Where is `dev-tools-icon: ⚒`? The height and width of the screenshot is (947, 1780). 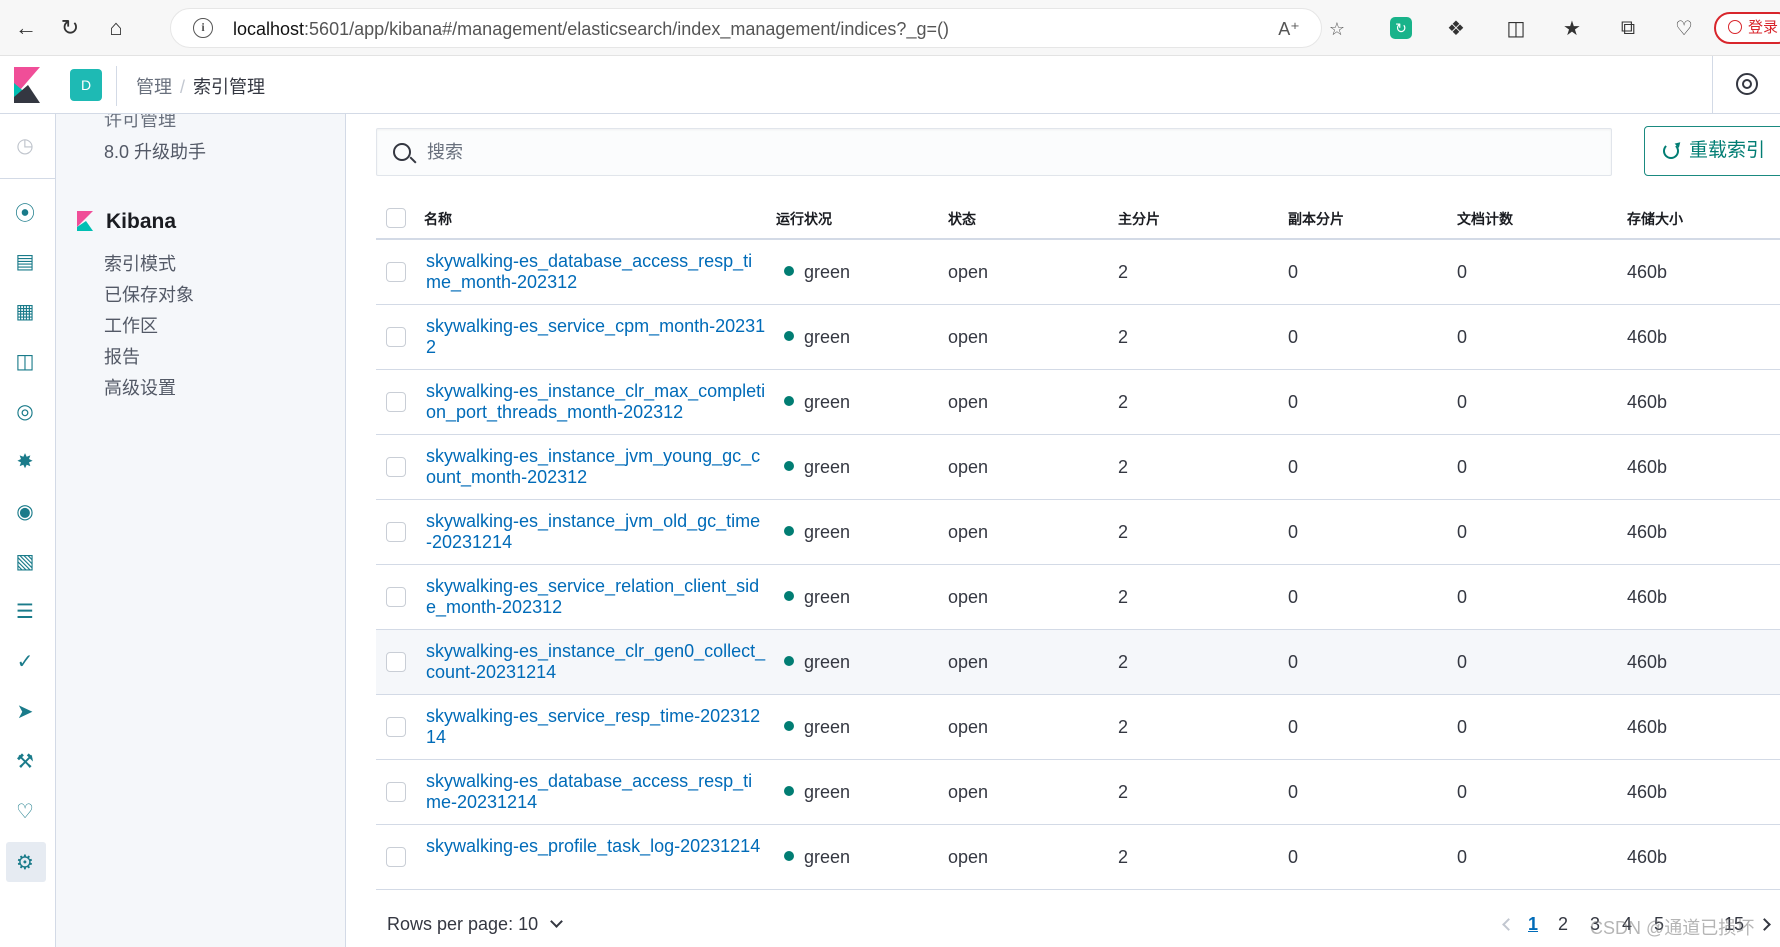
dev-tools-icon: ⚒ is located at coordinates (25, 761).